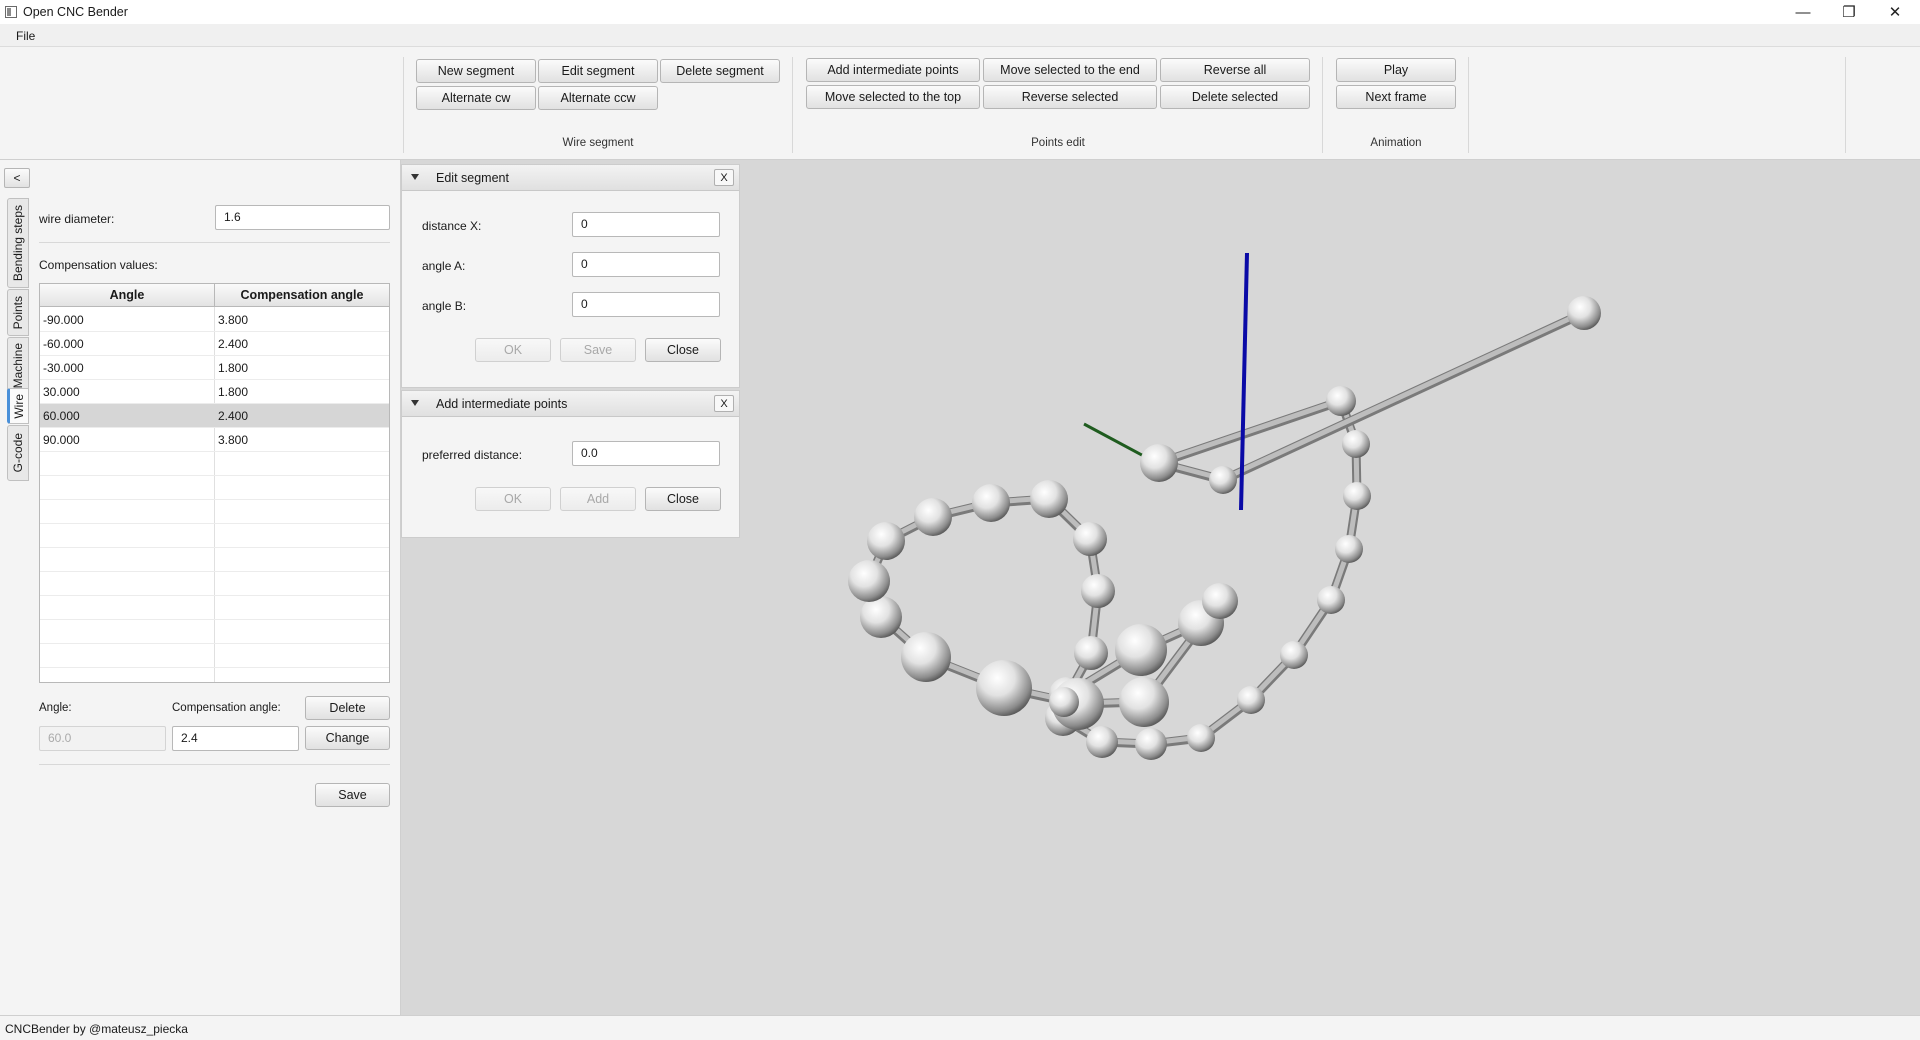 Image resolution: width=1920 pixels, height=1040 pixels. What do you see at coordinates (646, 304) in the screenshot?
I see `angle-b-input: 0` at bounding box center [646, 304].